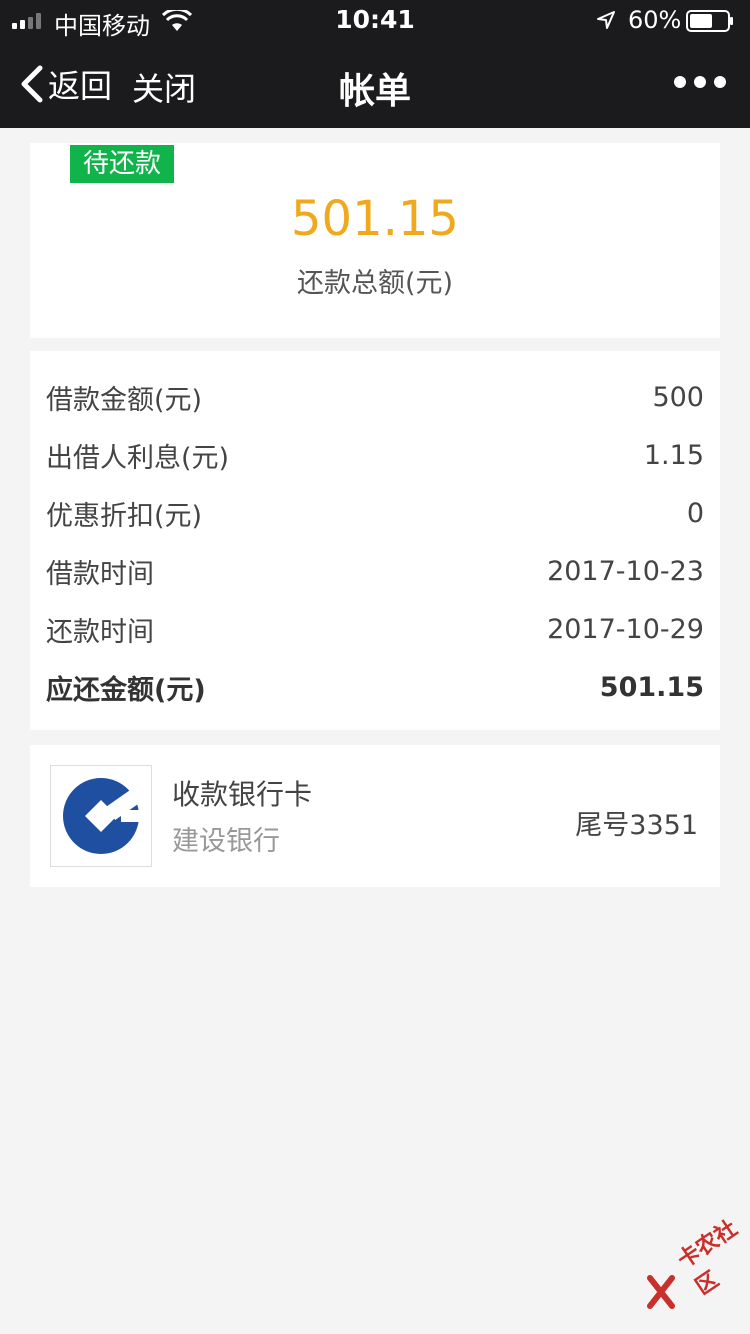 The height and width of the screenshot is (1334, 750). What do you see at coordinates (374, 91) in the screenshot?
I see `page-title: 帐单` at bounding box center [374, 91].